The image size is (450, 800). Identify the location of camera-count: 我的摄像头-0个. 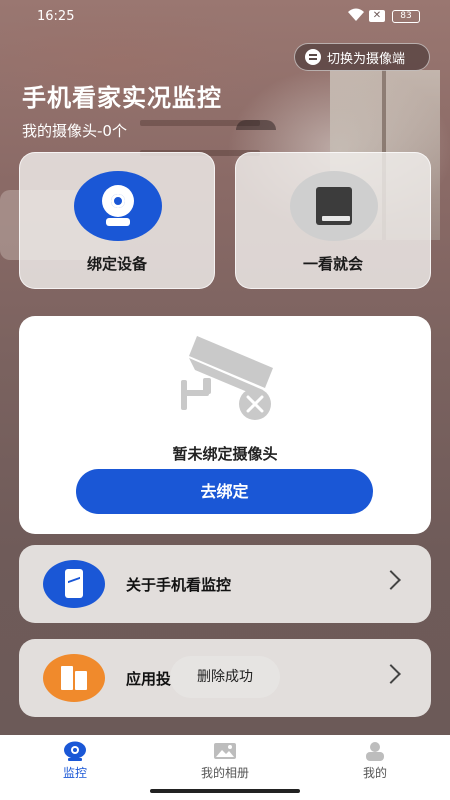
(74, 131).